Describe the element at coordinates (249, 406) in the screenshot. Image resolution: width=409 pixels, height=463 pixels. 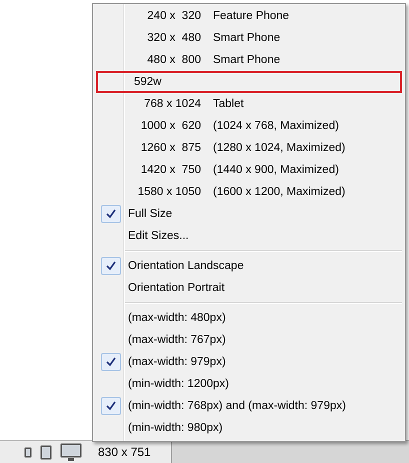
I see `menu-item: (min-width: 768px) and (max-width: 979px)` at that location.